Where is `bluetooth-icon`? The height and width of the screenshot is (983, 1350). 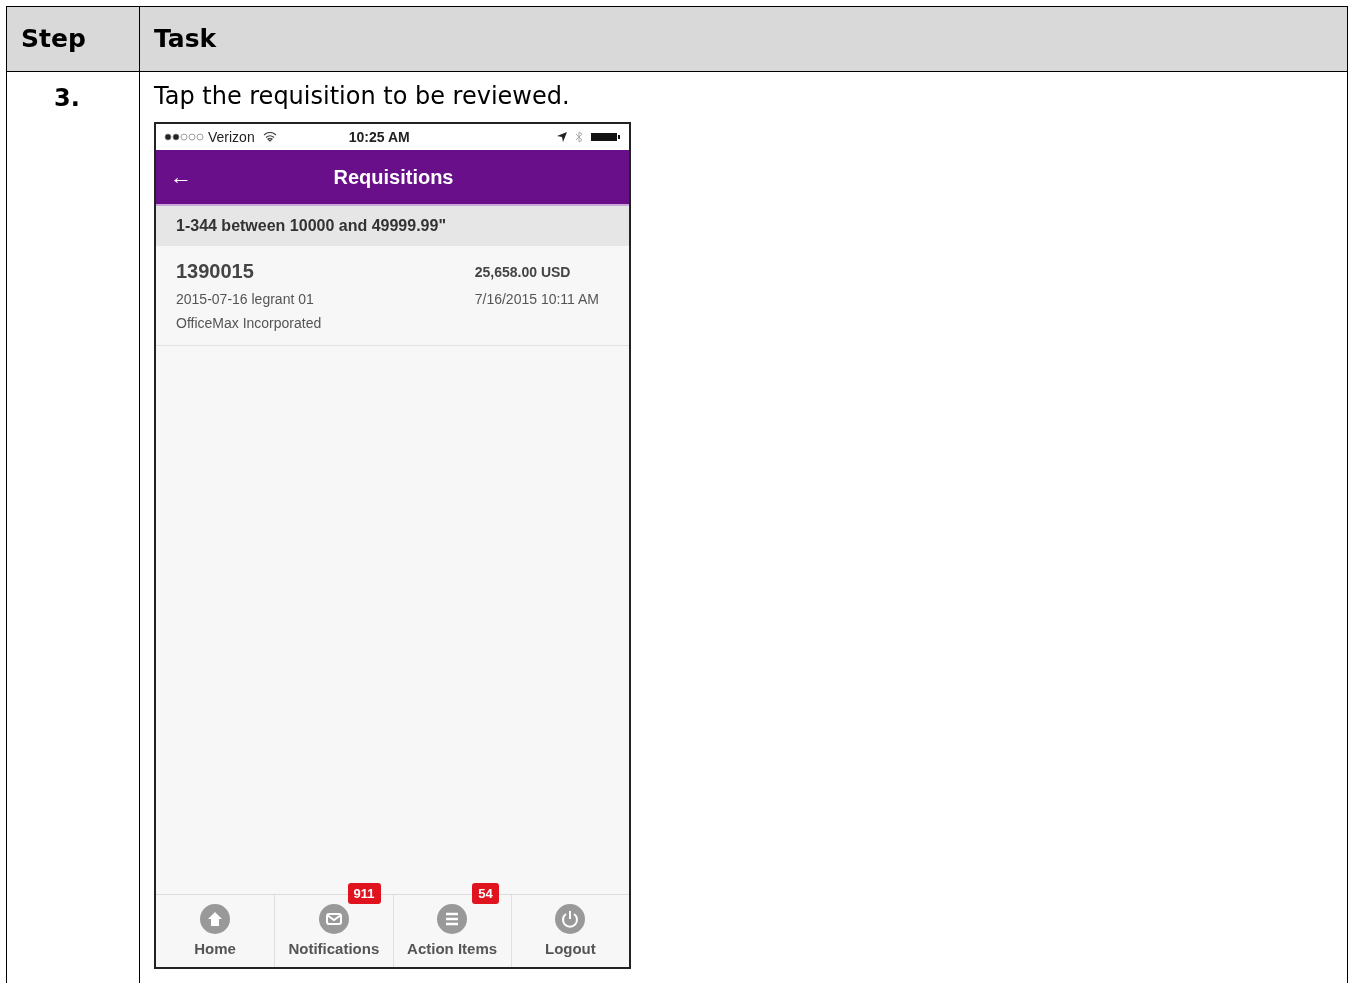
bluetooth-icon is located at coordinates (579, 137).